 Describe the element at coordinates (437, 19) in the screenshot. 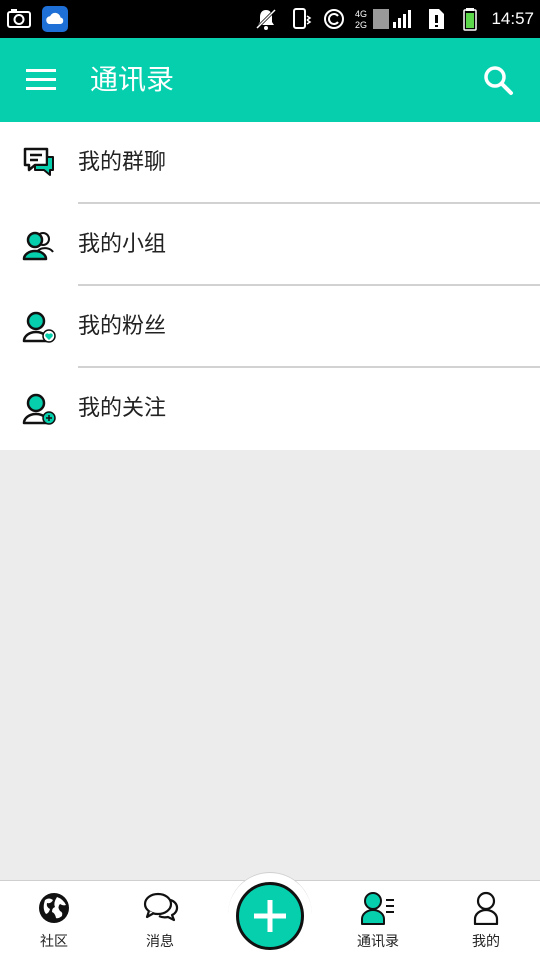

I see `sim-alert-icon` at that location.